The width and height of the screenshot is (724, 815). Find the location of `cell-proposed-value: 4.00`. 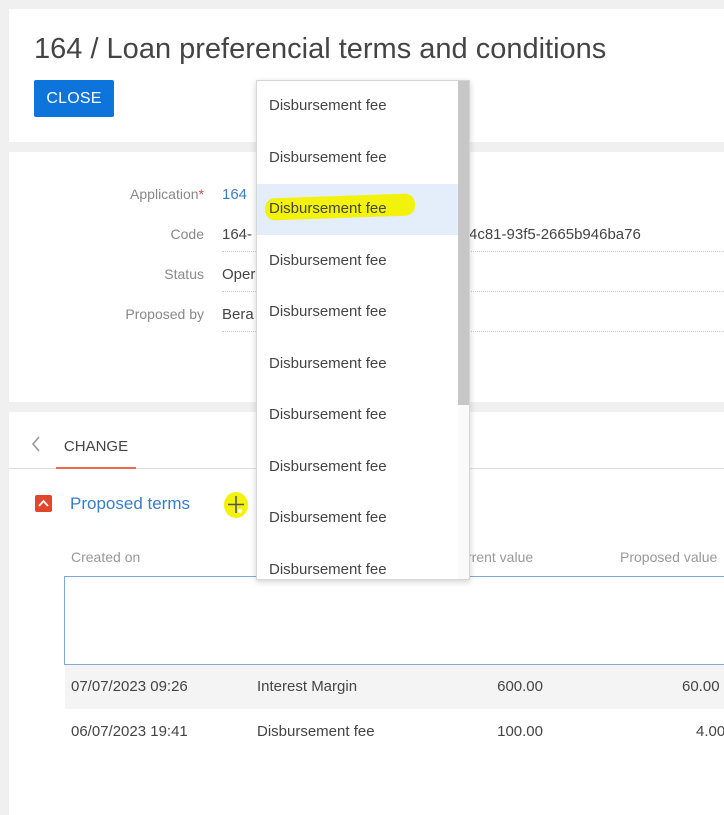

cell-proposed-value: 4.00 is located at coordinates (710, 731).